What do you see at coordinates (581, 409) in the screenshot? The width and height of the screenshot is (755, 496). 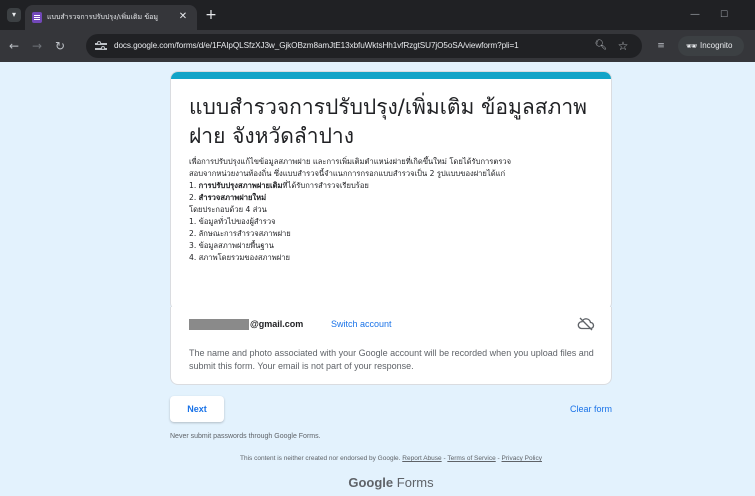 I see `clear-form-button: Clear form` at bounding box center [581, 409].